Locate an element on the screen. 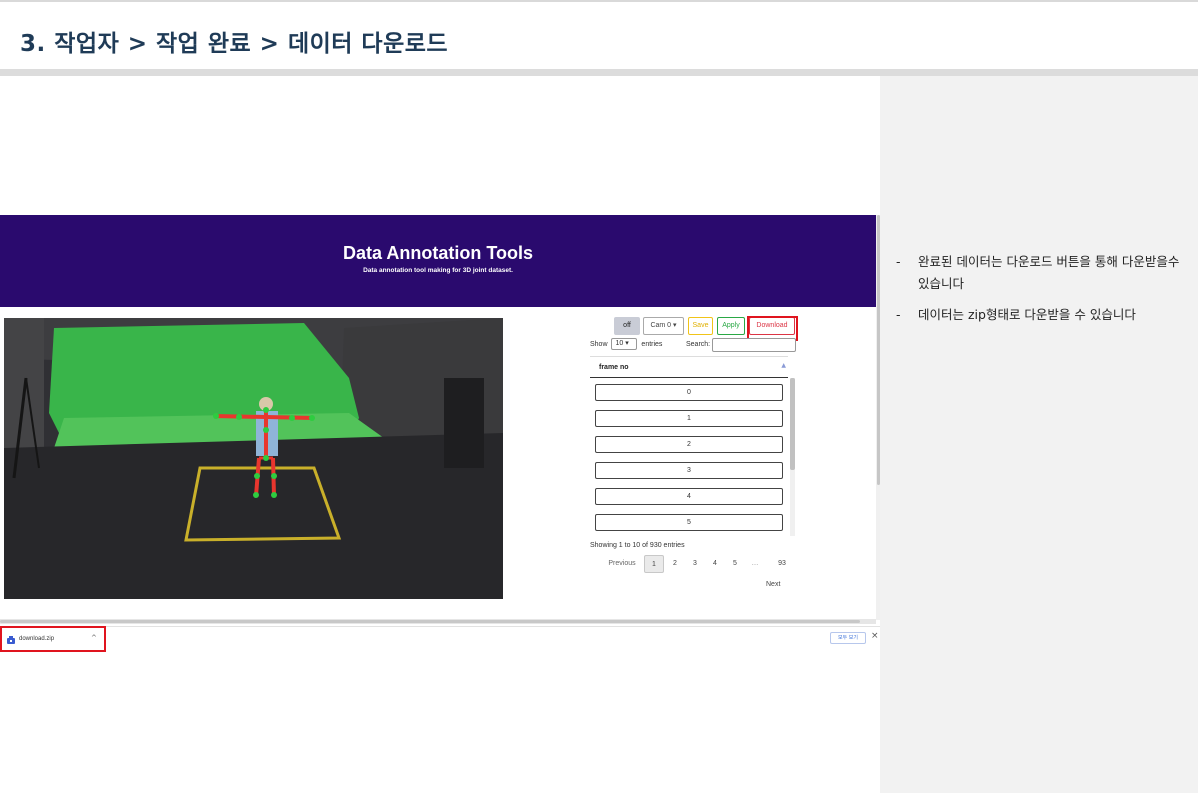  page-size-control: Show 10 ▾ entries is located at coordinates (626, 344).